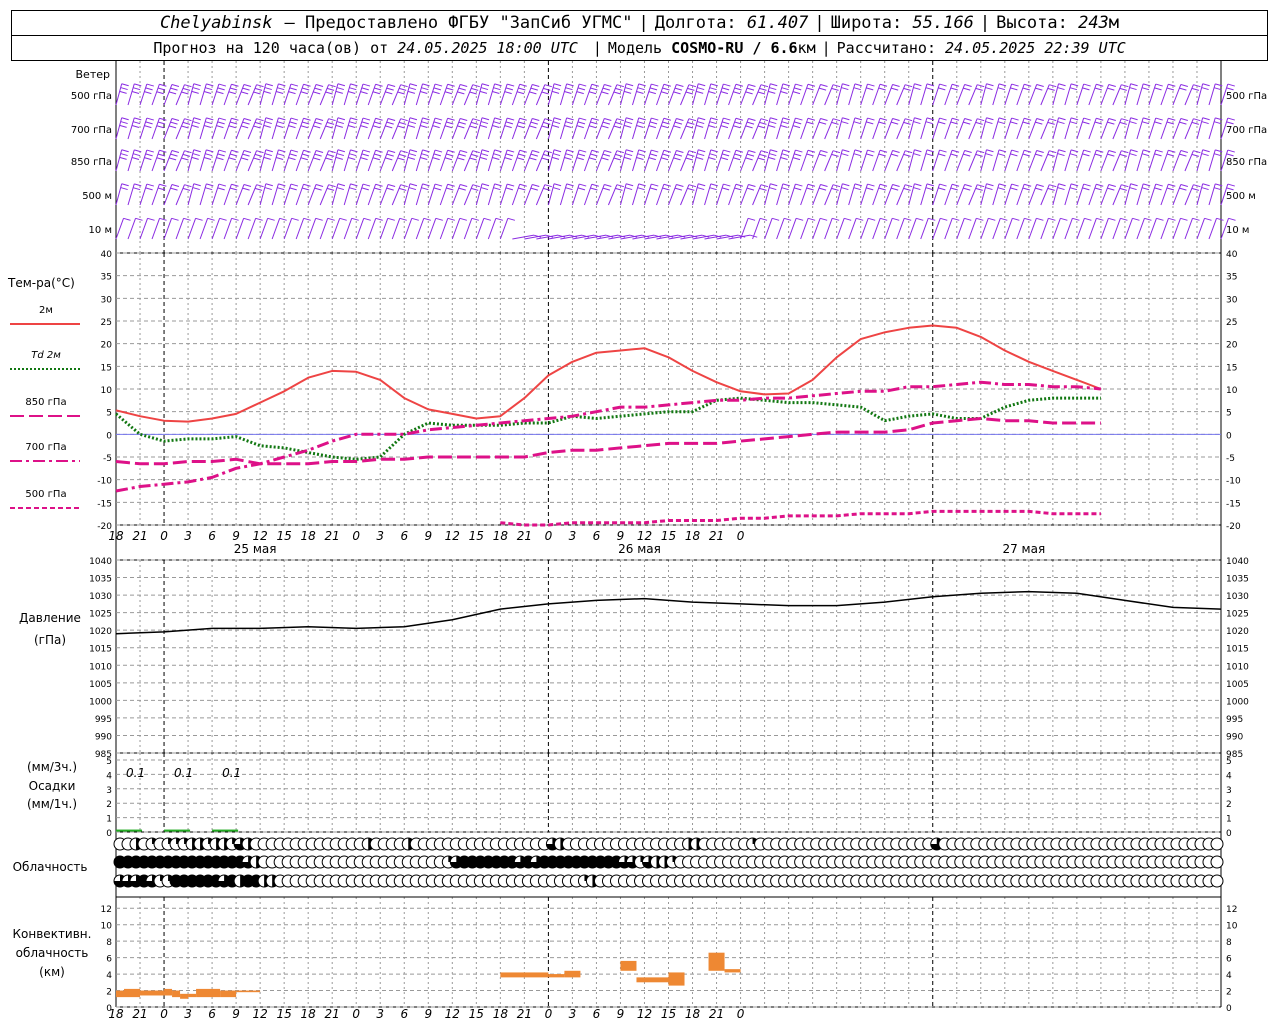 The height and width of the screenshot is (1024, 1280). Describe the element at coordinates (259, 1014) in the screenshot. I see `x-tick-label-bottom: 12` at that location.